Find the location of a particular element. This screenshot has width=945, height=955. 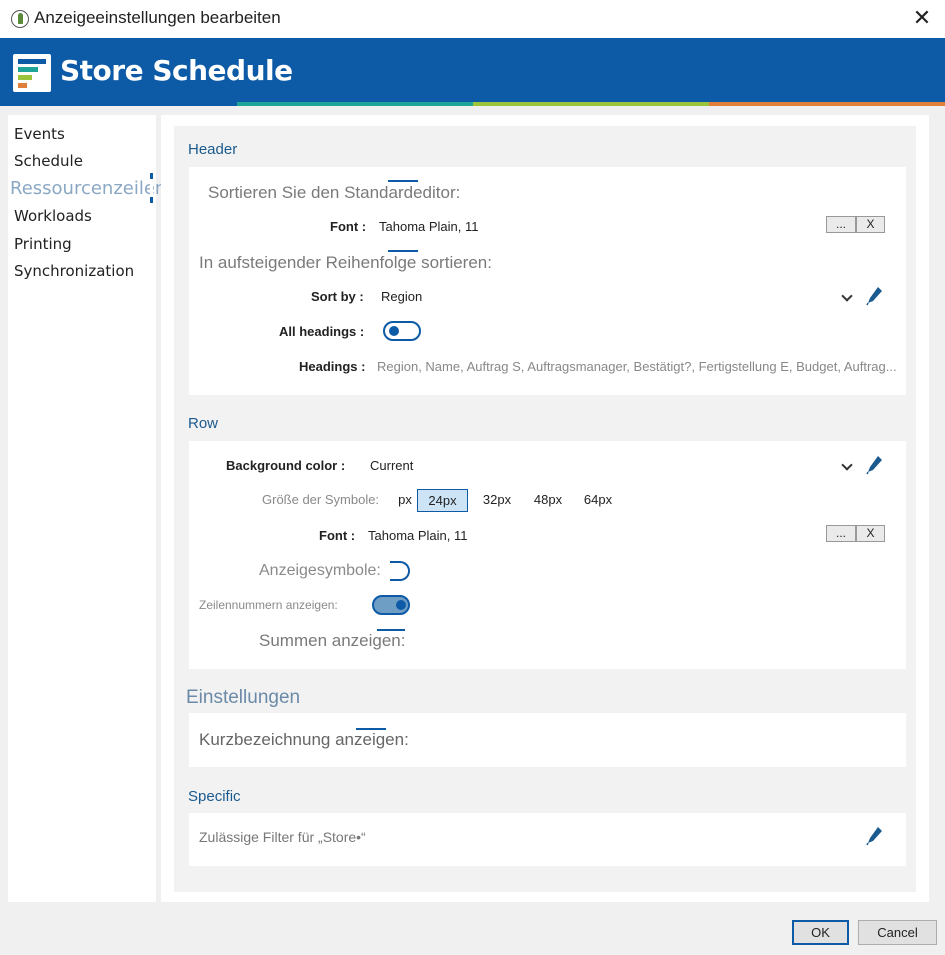

sidebar-item-workloads: Workloads is located at coordinates (53, 216).